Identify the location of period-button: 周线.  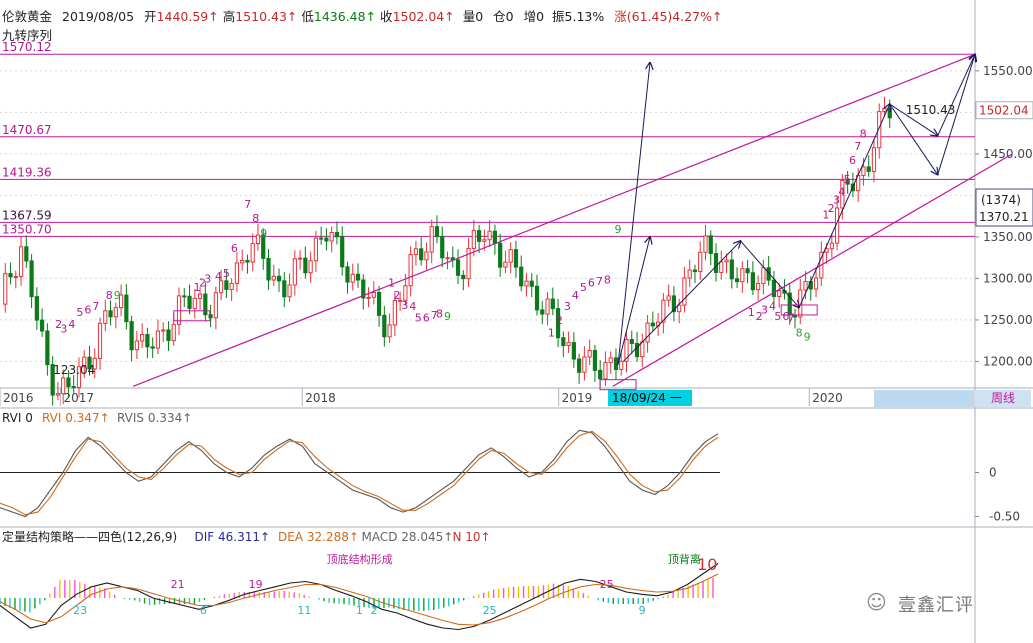
(1003, 398).